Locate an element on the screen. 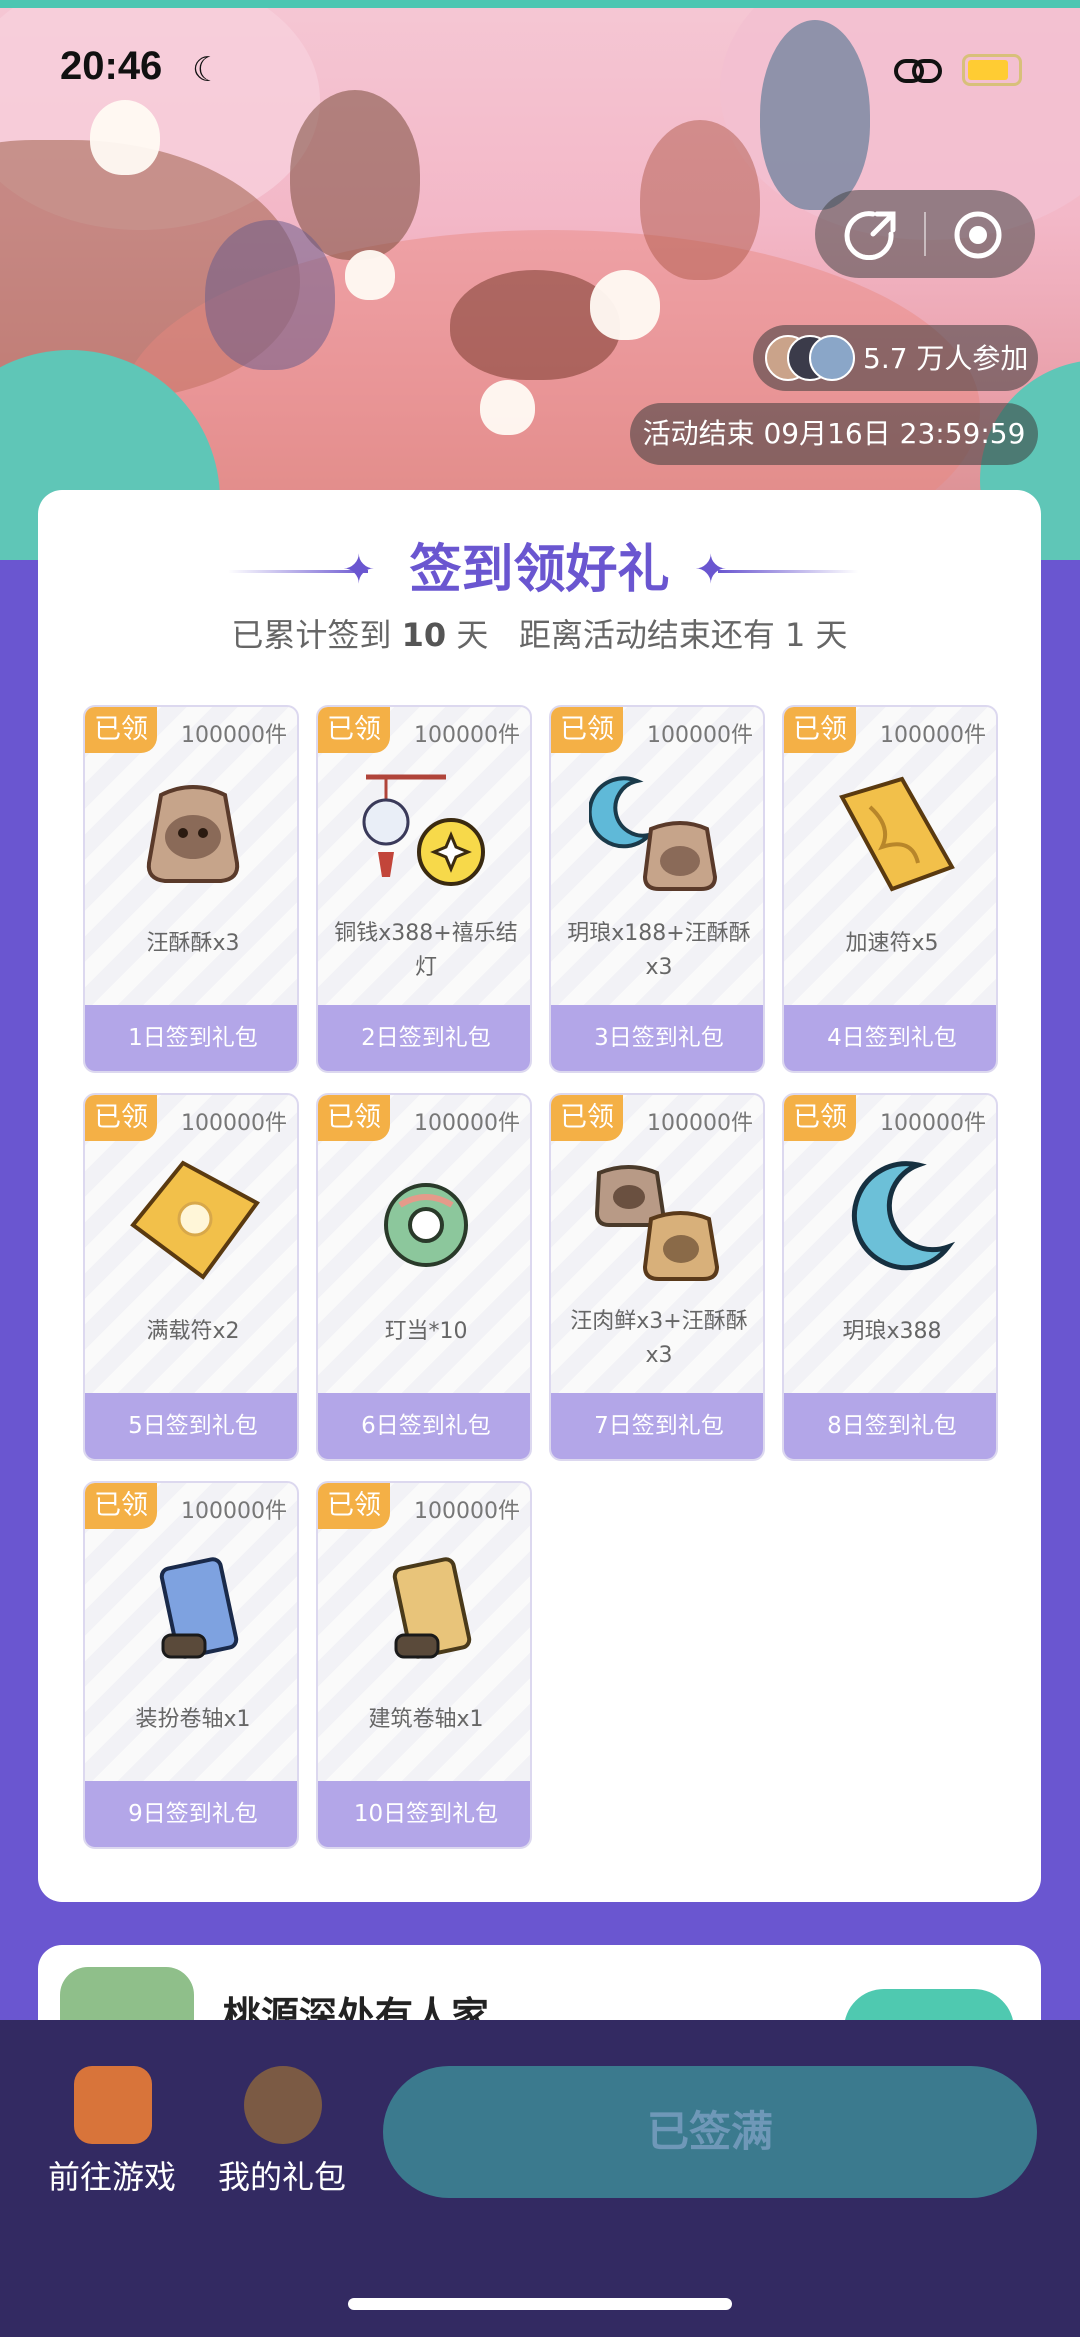  reward-day-label: 4日签到礼包 is located at coordinates (890, 1038).